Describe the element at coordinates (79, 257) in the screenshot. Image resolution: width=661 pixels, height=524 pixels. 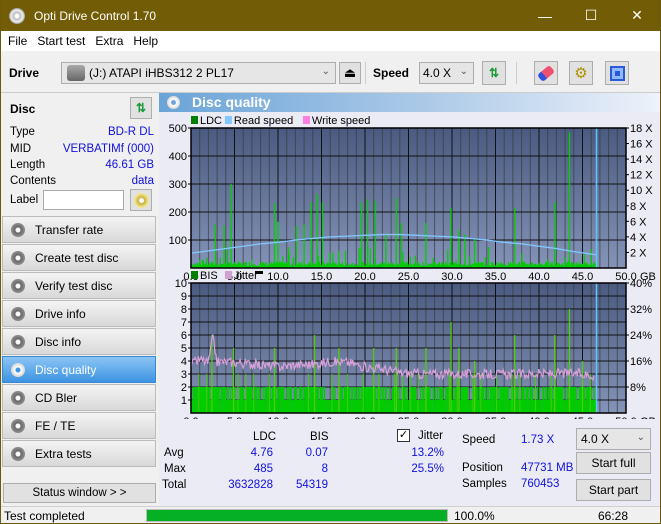
I see `nav-create-test-disc: Create test disc` at that location.